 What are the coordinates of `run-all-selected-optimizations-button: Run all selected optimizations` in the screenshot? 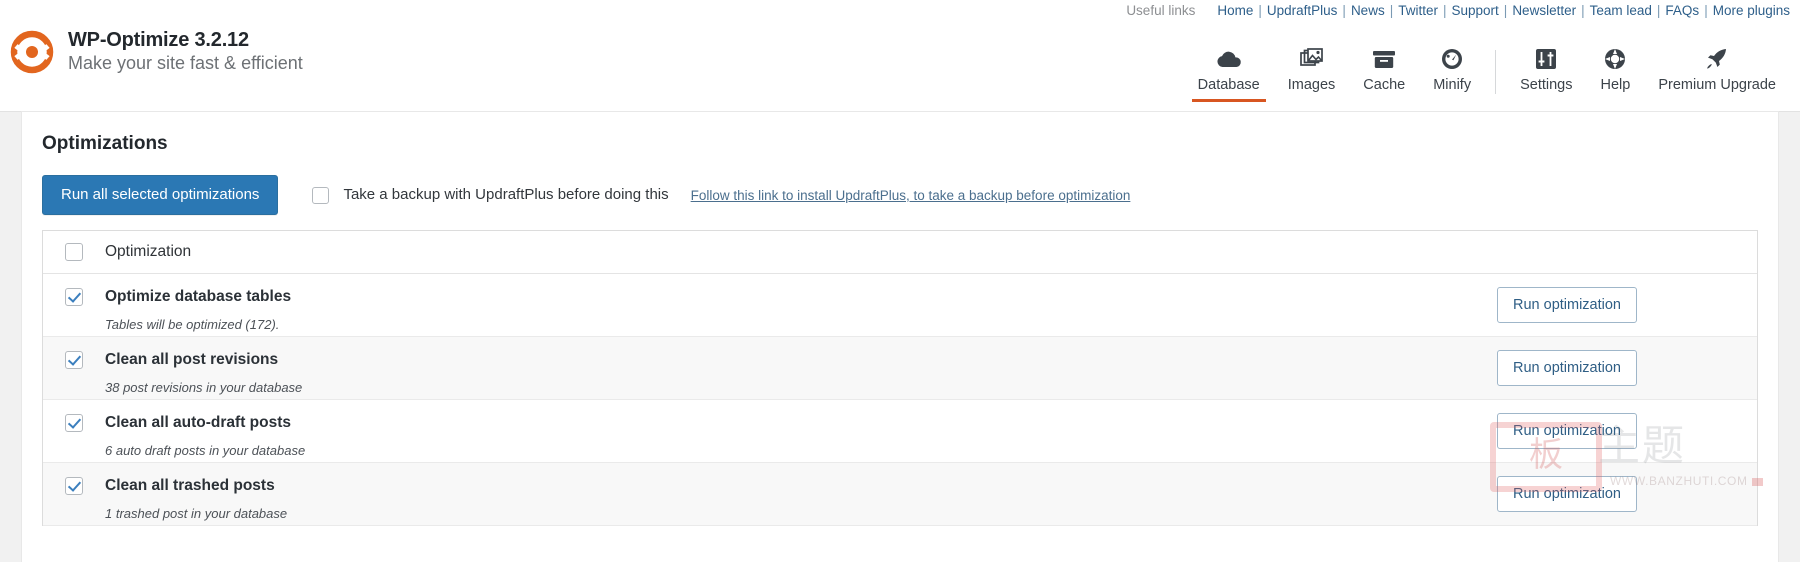 It's located at (160, 195).